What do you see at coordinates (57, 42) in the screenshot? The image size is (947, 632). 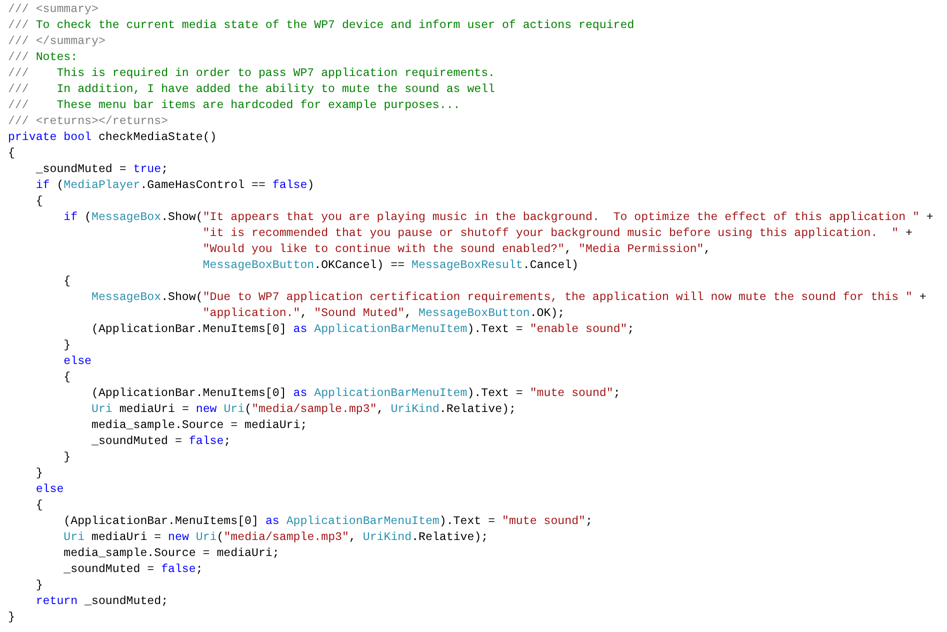 I see `code-line: /// </summary>` at bounding box center [57, 42].